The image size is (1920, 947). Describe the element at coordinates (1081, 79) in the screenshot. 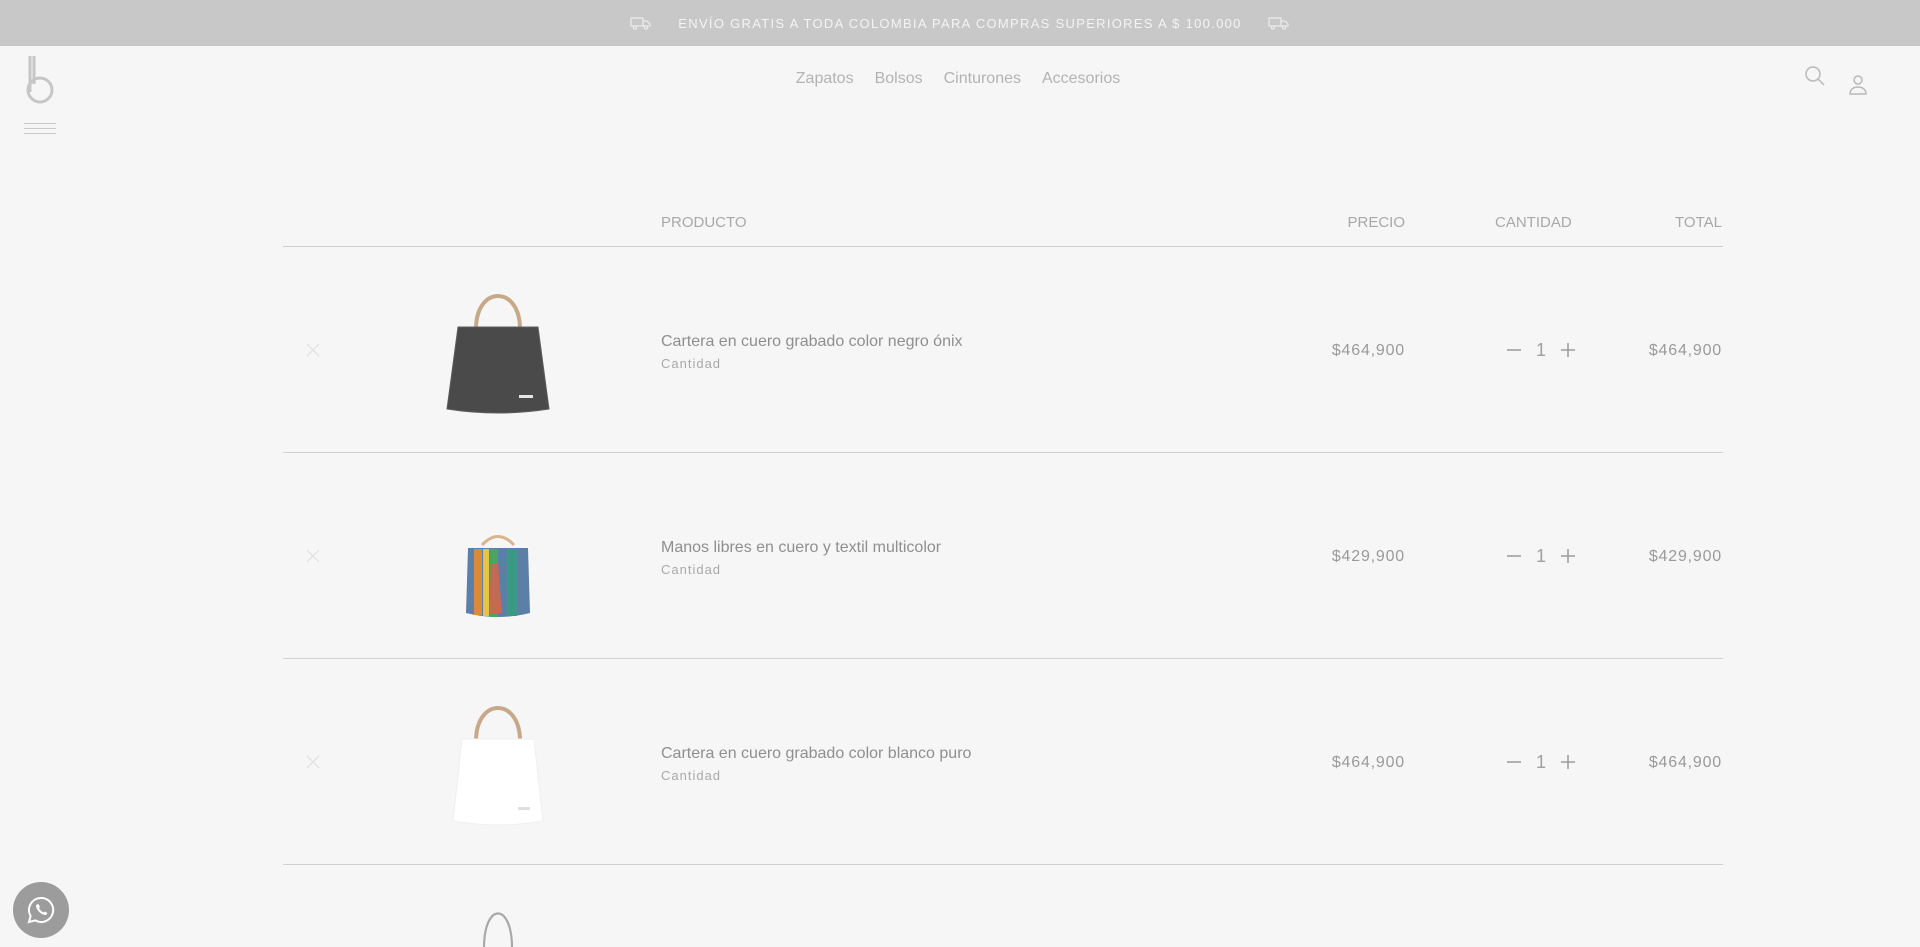

I see `nav-item-accesorios: Accesorios` at that location.